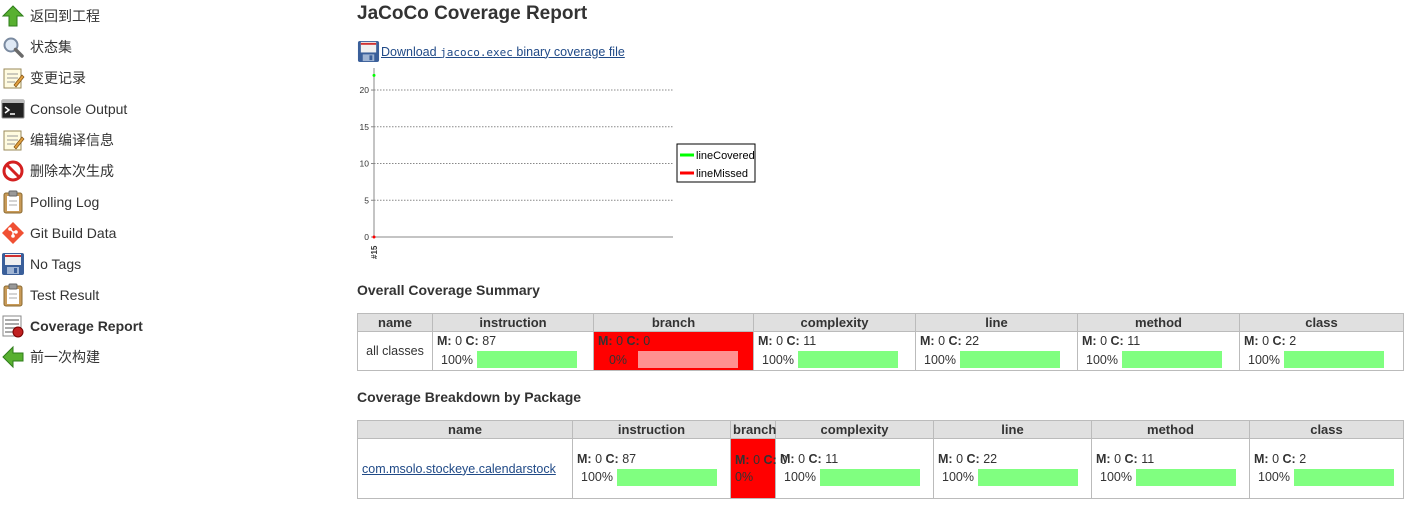 Image resolution: width=1414 pixels, height=507 pixels. What do you see at coordinates (170, 139) in the screenshot?
I see `sidebar-item-4: 编辑编译信息` at bounding box center [170, 139].